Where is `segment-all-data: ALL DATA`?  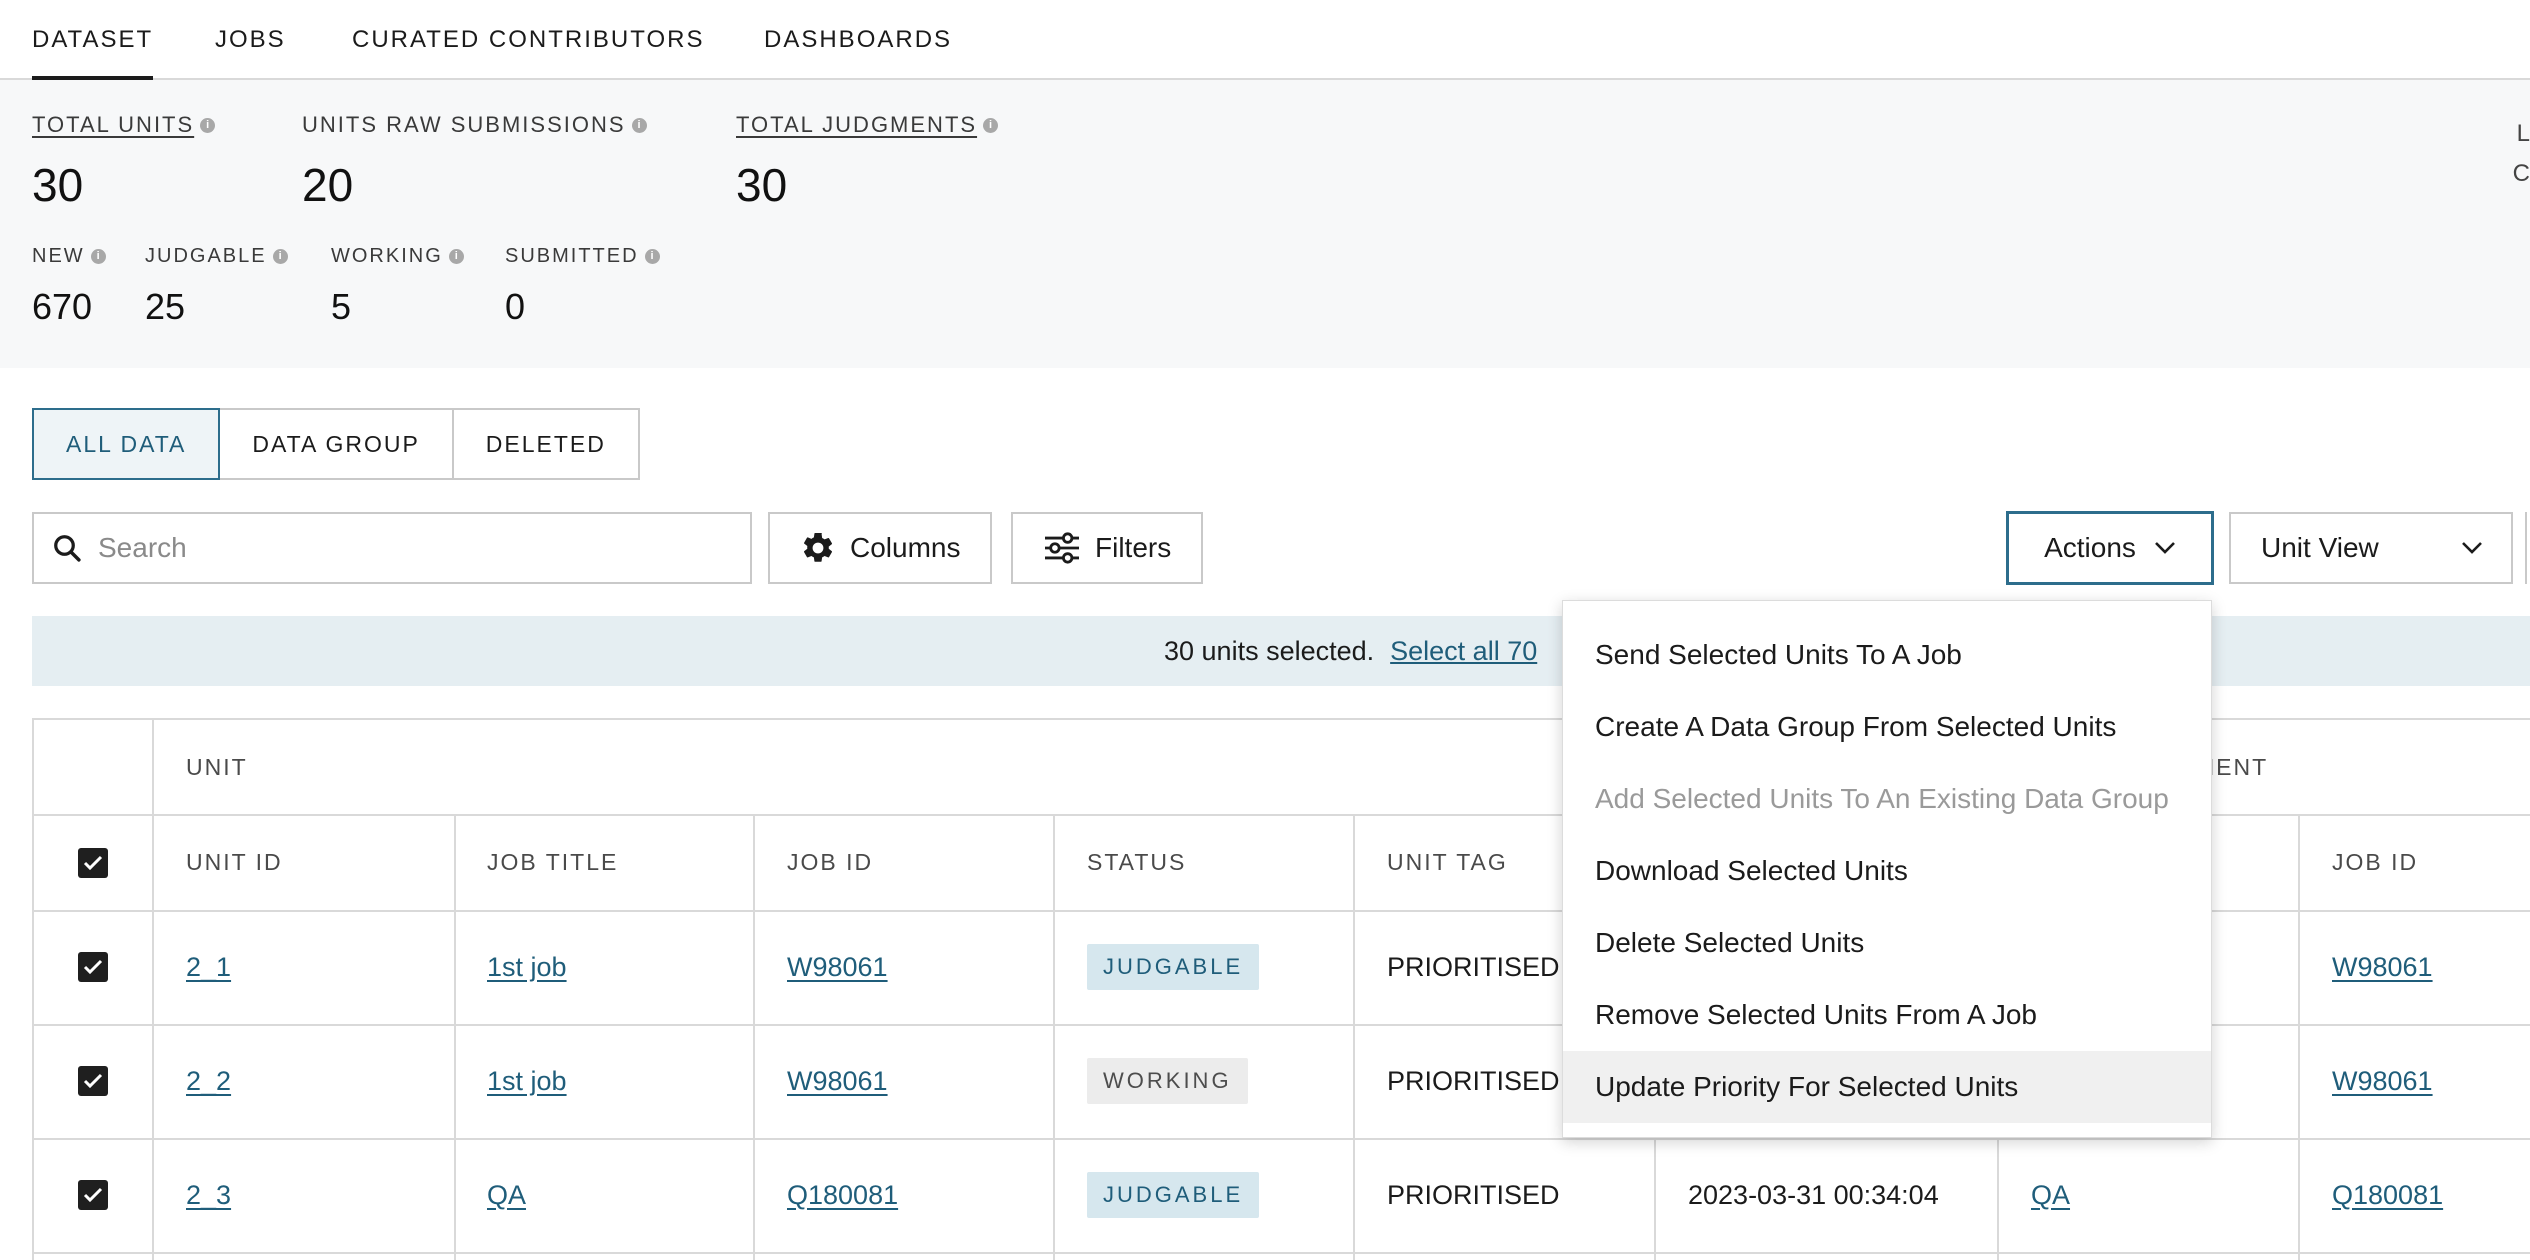 segment-all-data: ALL DATA is located at coordinates (126, 444).